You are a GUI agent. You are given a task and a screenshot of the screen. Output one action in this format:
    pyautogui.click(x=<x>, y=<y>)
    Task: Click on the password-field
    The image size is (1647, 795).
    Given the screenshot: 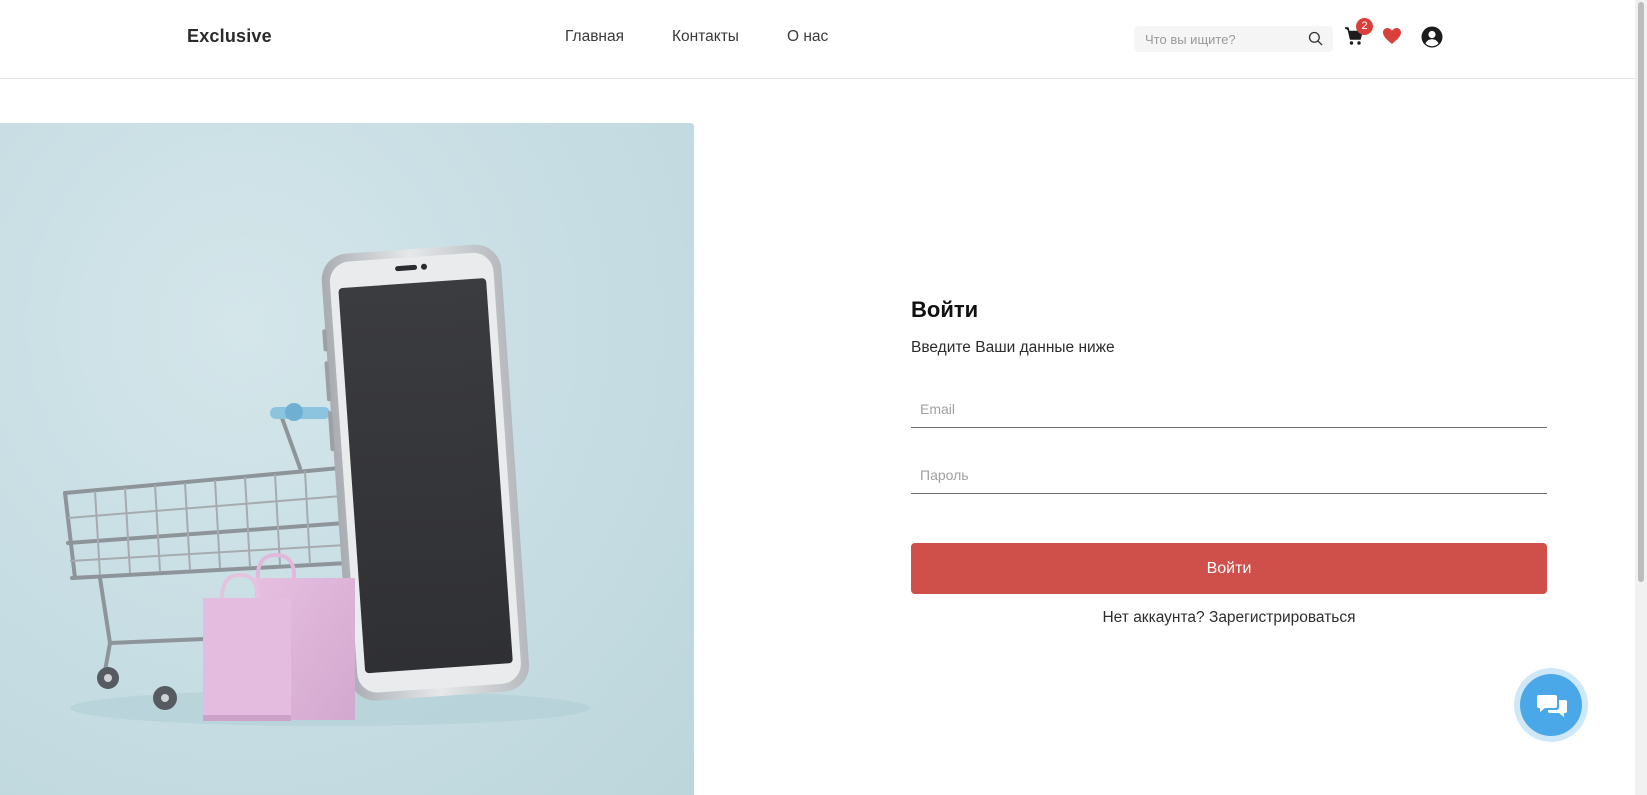 What is the action you would take?
    pyautogui.click(x=1229, y=475)
    